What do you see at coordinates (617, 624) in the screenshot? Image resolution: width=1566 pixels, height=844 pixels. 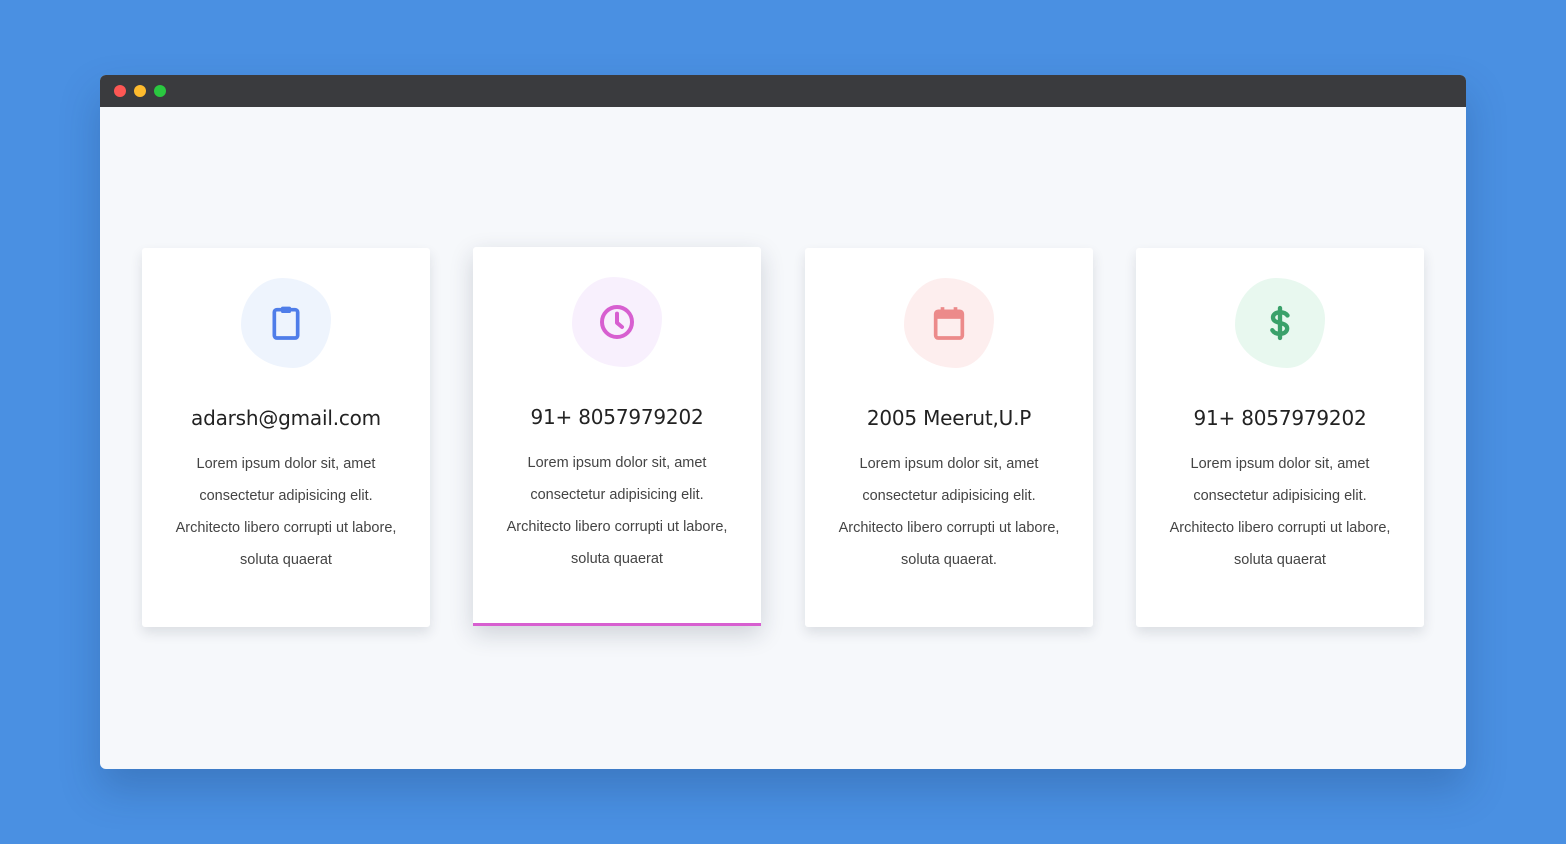 I see `active-card-underline` at bounding box center [617, 624].